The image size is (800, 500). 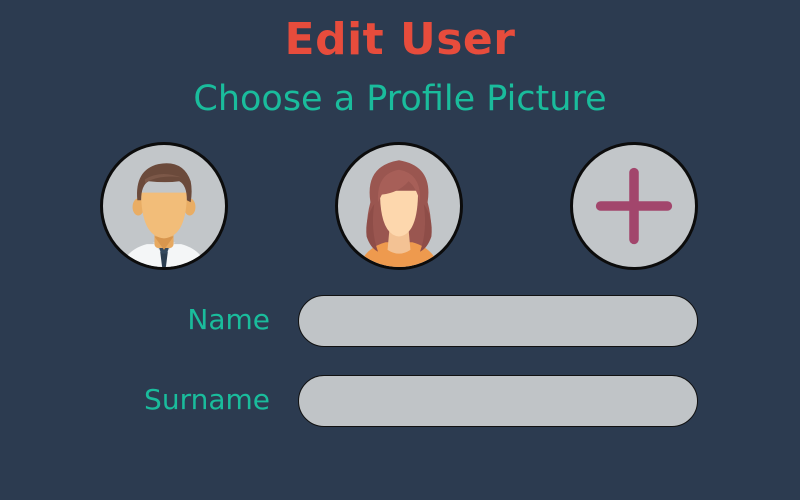 I want to click on add-avatar-button, so click(x=634, y=206).